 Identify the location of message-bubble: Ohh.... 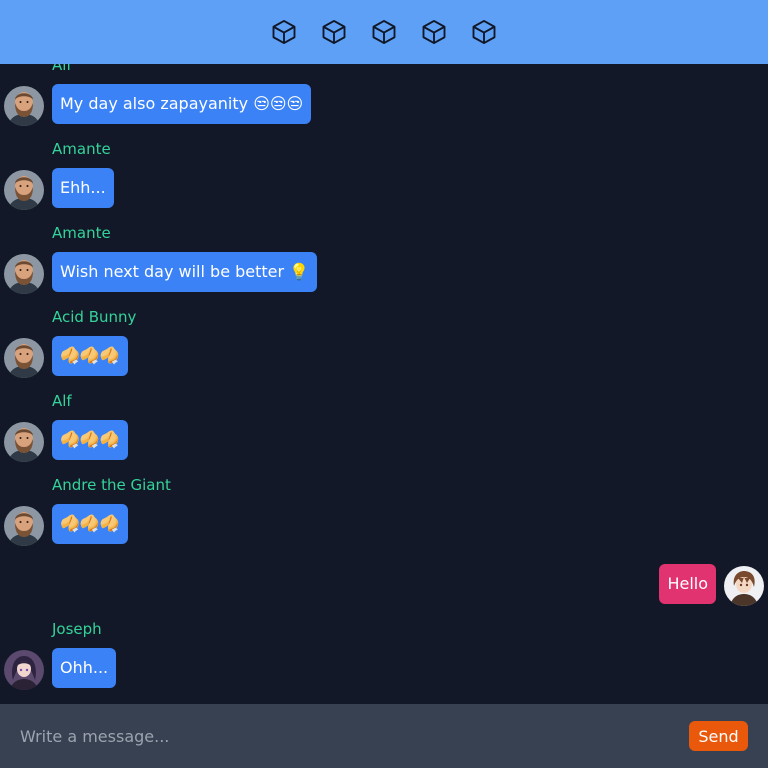
(84, 668).